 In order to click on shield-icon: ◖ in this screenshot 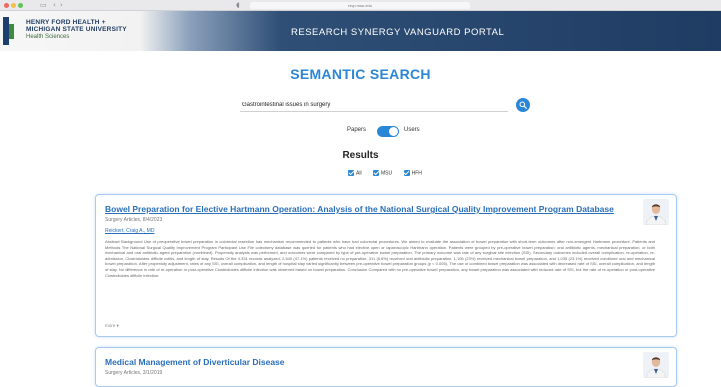, I will do `click(238, 5)`.